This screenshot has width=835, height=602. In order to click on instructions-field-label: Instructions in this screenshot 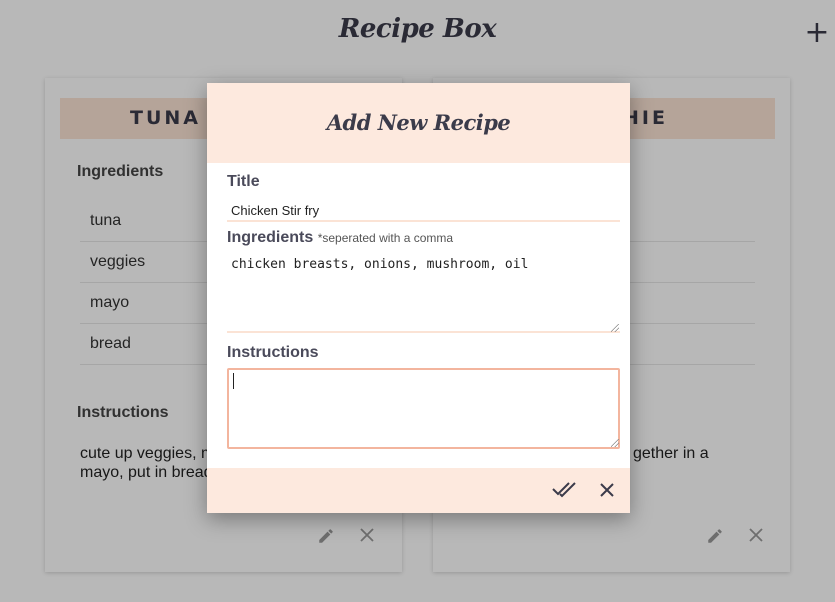, I will do `click(273, 352)`.